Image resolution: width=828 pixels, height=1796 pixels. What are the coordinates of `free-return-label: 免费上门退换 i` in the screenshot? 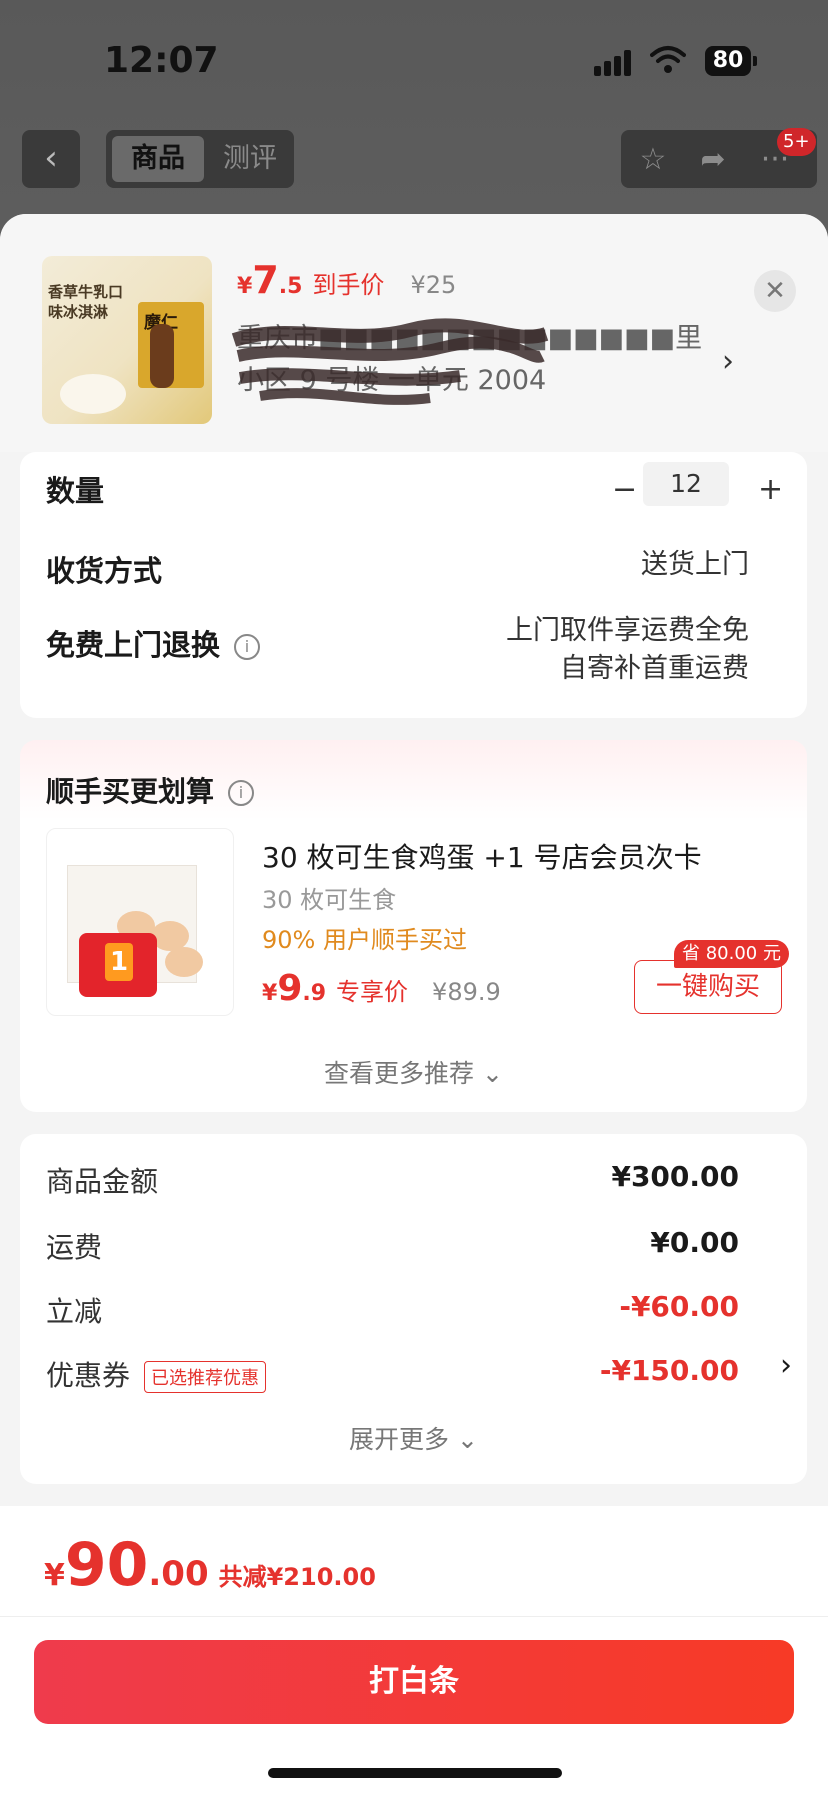 It's located at (153, 643).